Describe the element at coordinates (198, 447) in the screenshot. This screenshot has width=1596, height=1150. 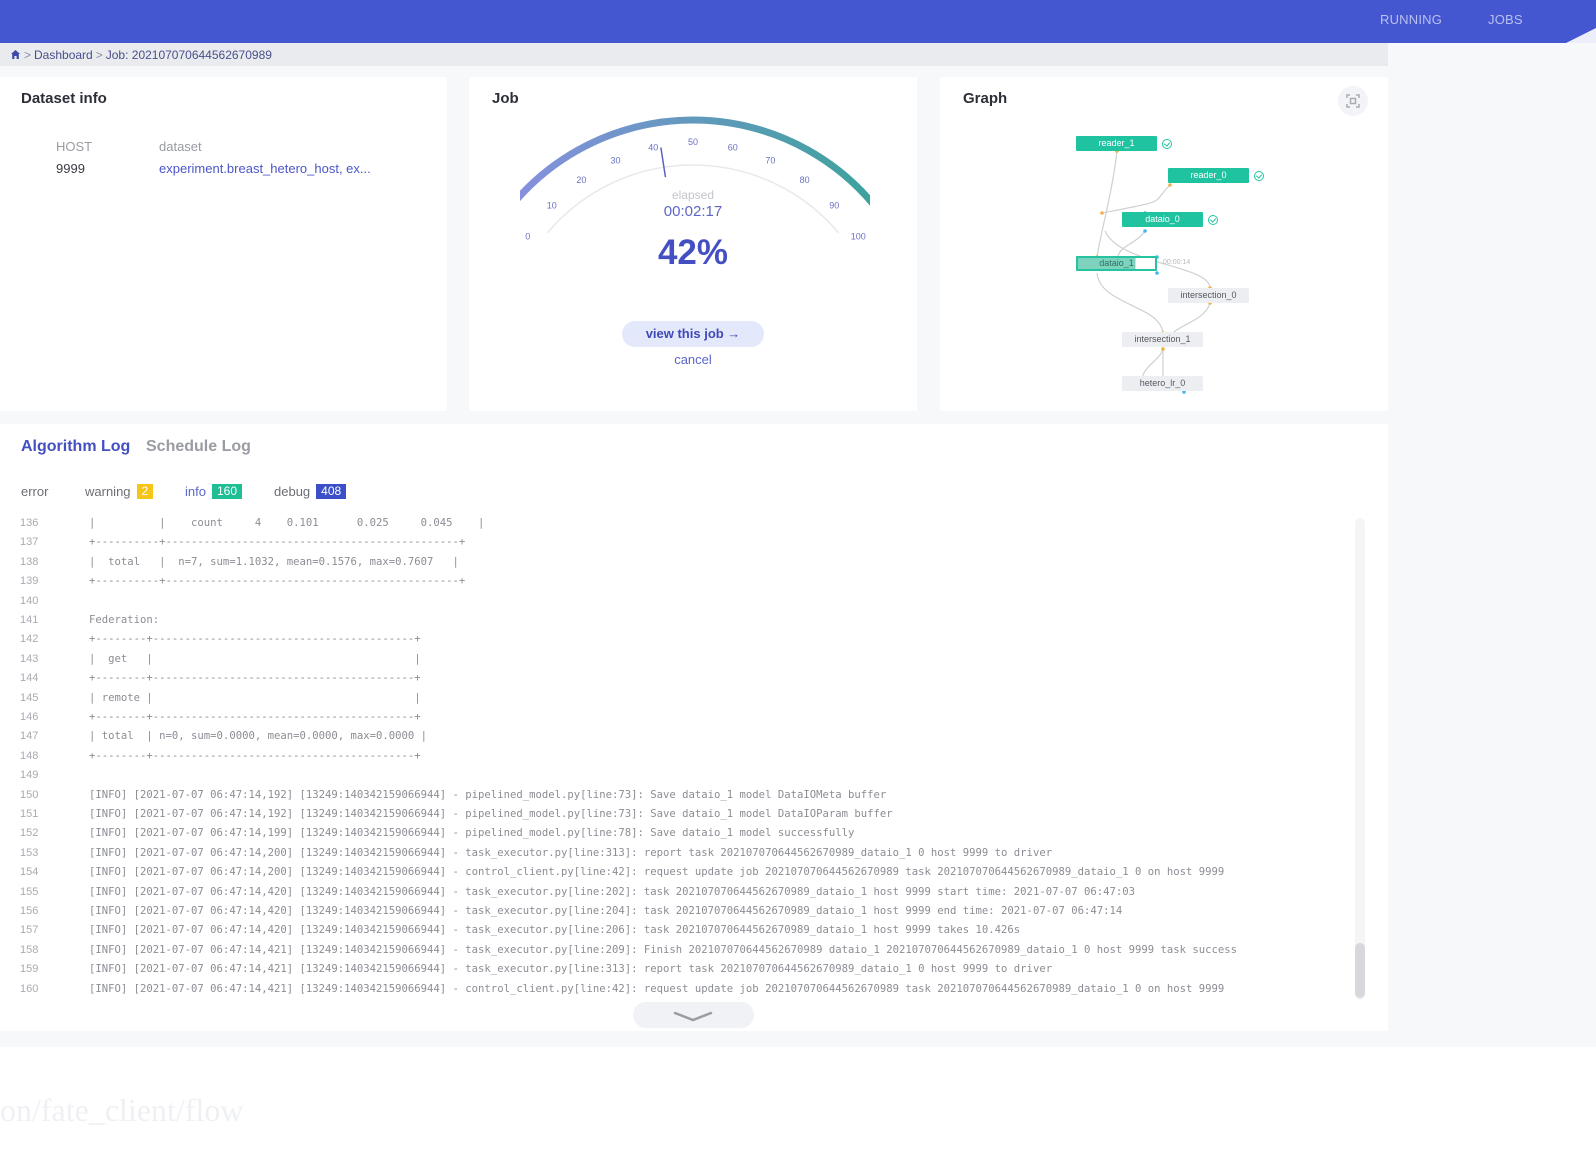
I see `tab-schedule-log: Schedule Log` at that location.